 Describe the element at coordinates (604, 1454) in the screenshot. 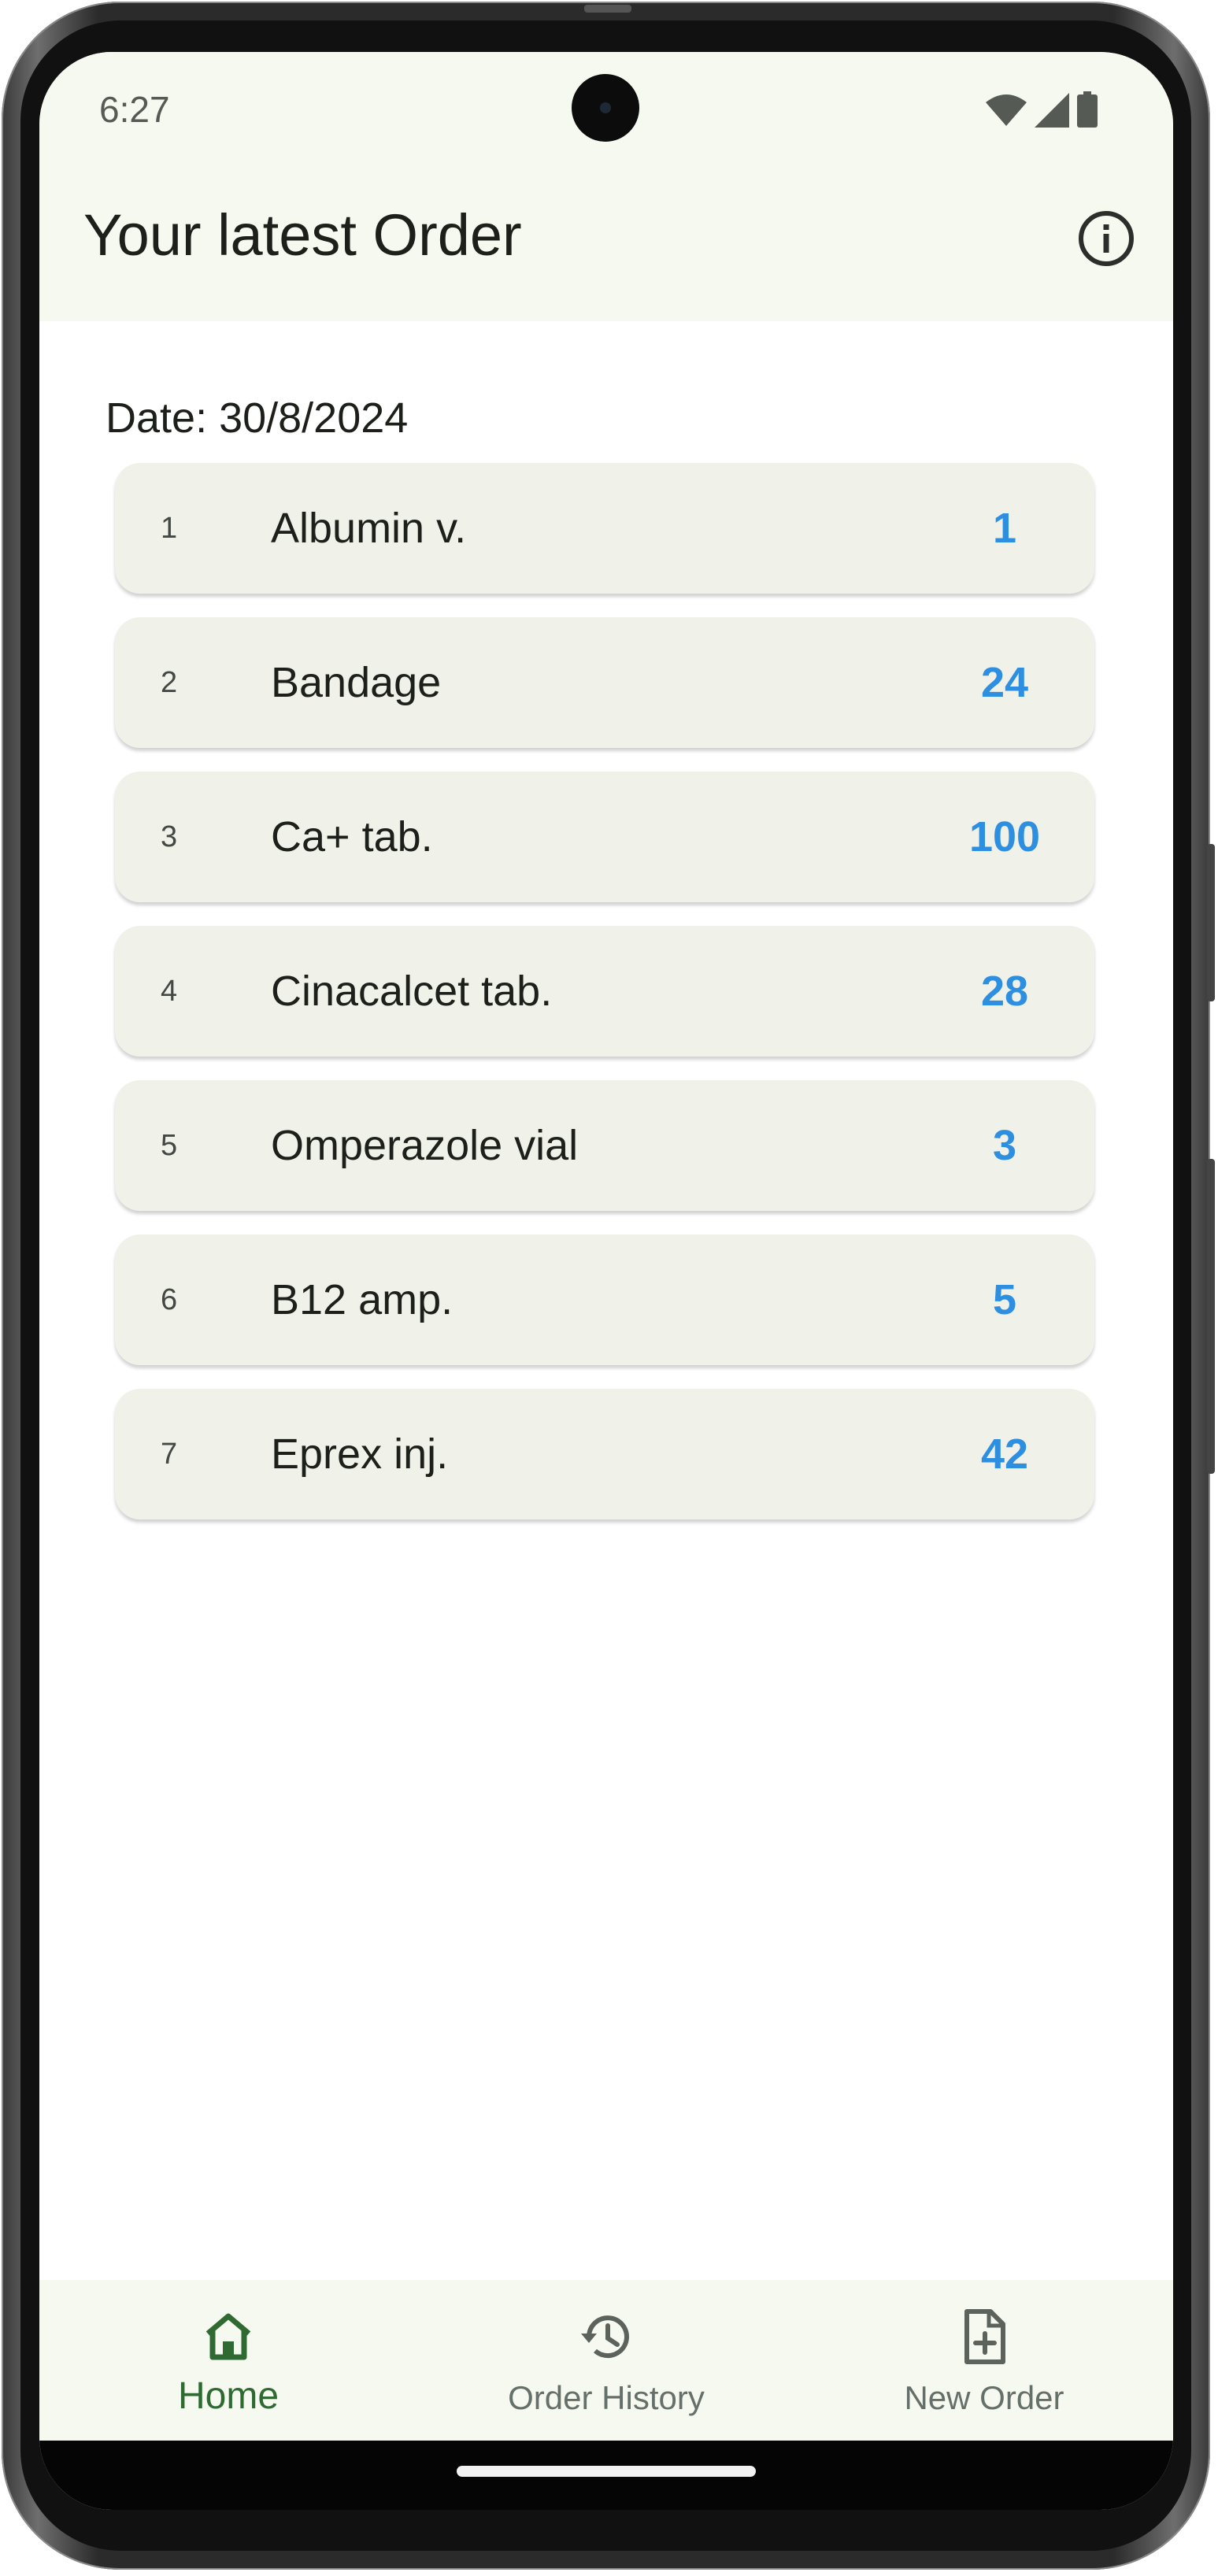

I see `order-item: 7 Eprex inj. 42` at that location.